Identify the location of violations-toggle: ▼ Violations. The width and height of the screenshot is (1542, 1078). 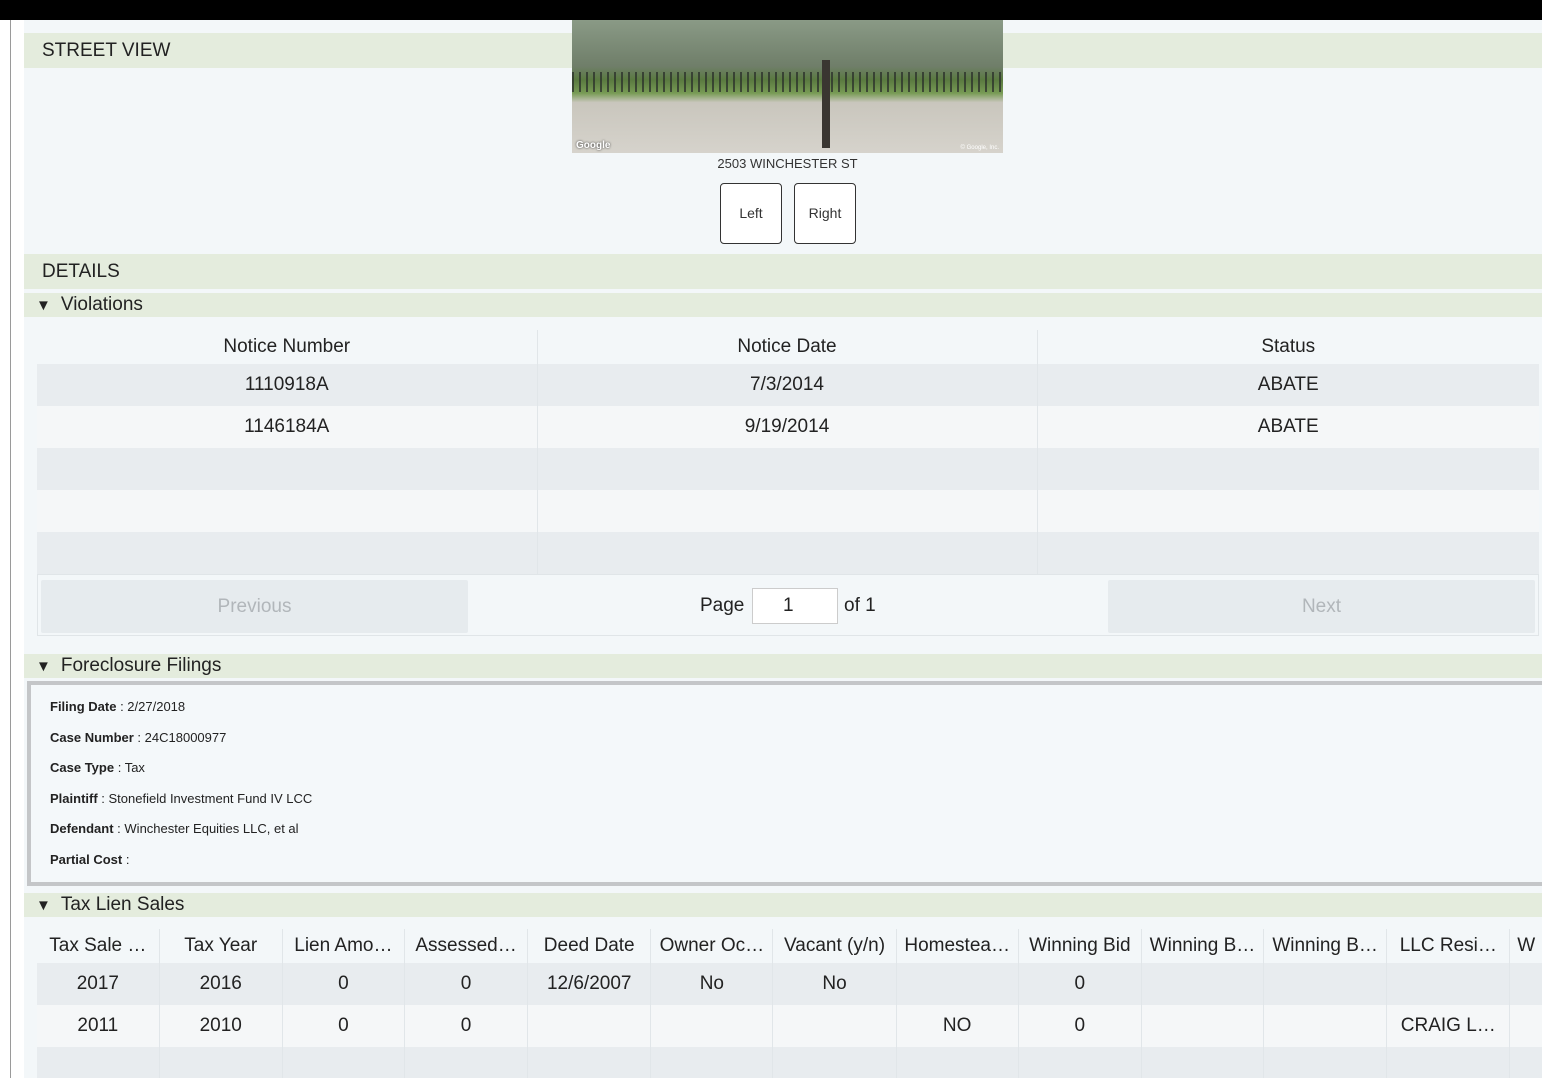
(783, 305).